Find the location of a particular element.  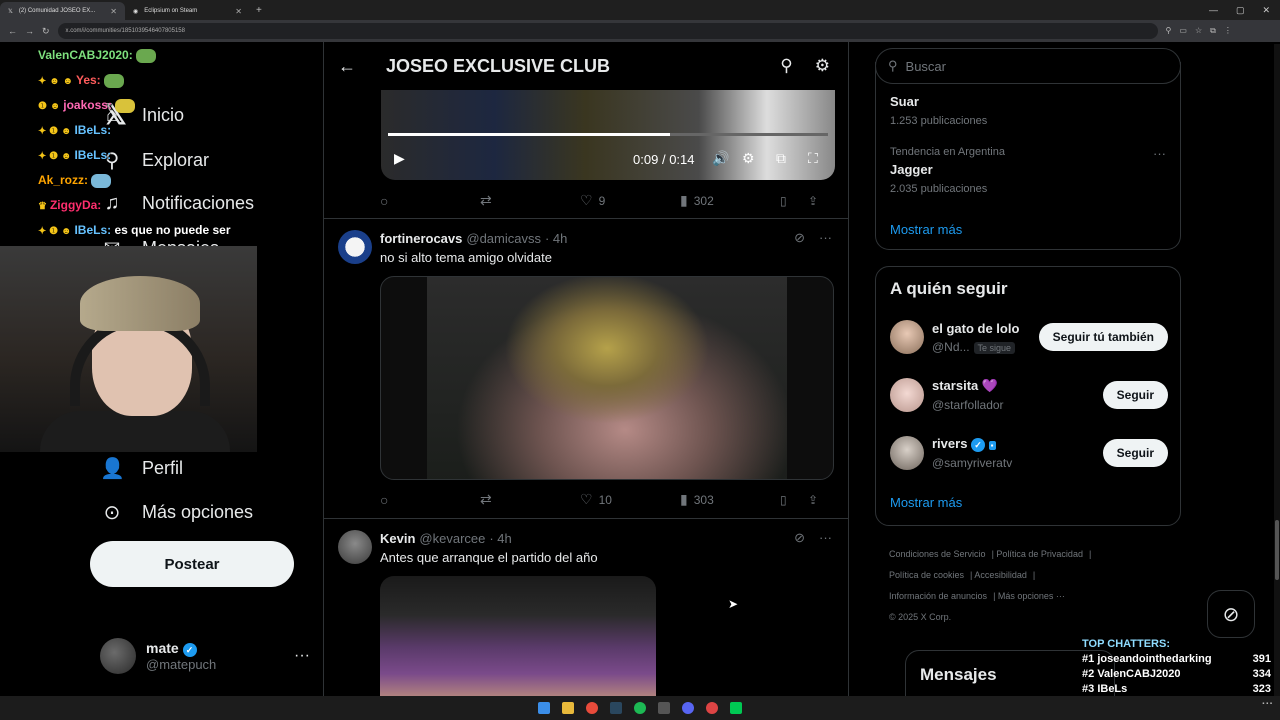

new-tab-icon: + is located at coordinates (259, 10).